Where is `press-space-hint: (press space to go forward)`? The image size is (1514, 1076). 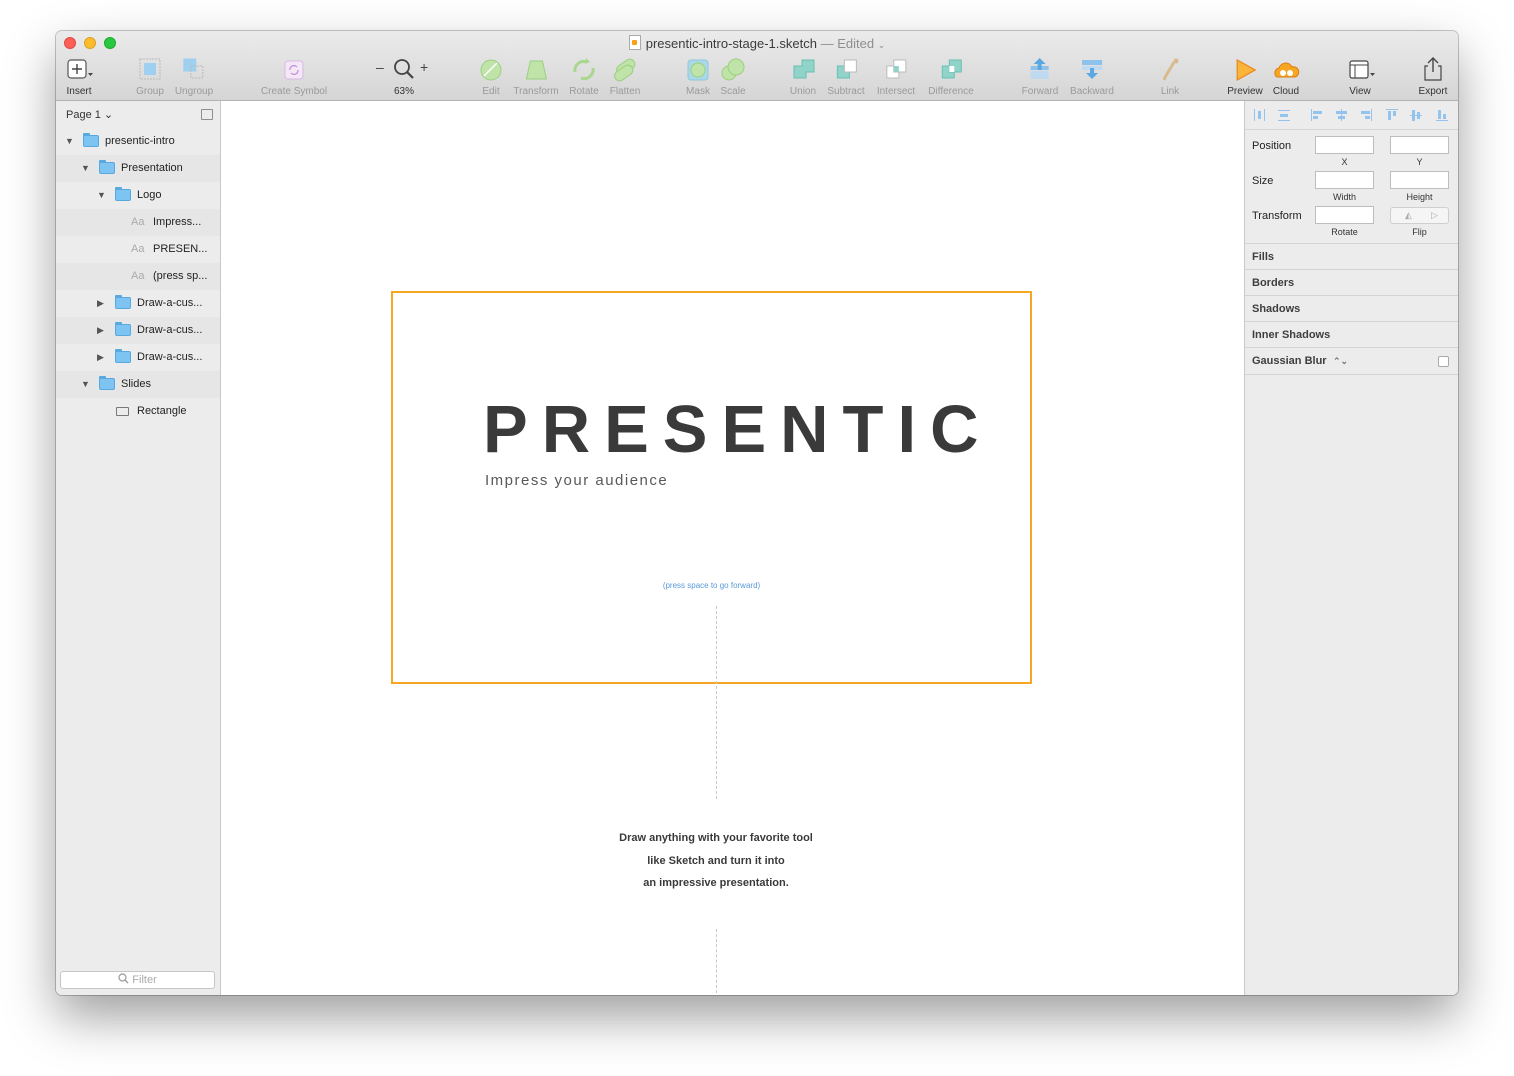 press-space-hint: (press space to go forward) is located at coordinates (711, 585).